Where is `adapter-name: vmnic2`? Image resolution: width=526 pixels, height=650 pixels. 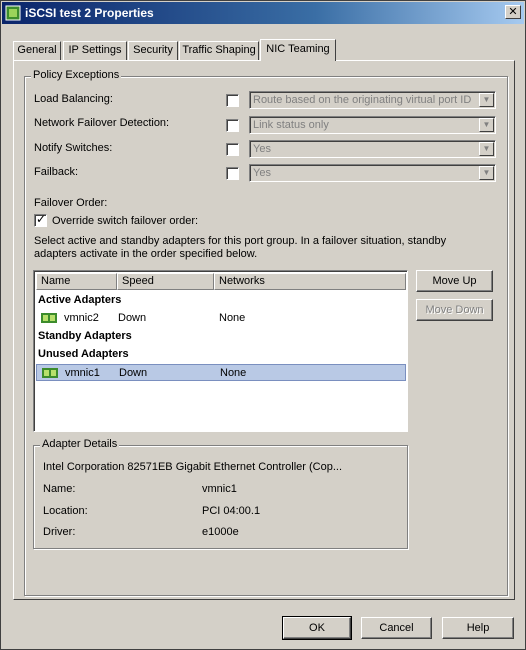
adapter-name: vmnic2 is located at coordinates (81, 318).